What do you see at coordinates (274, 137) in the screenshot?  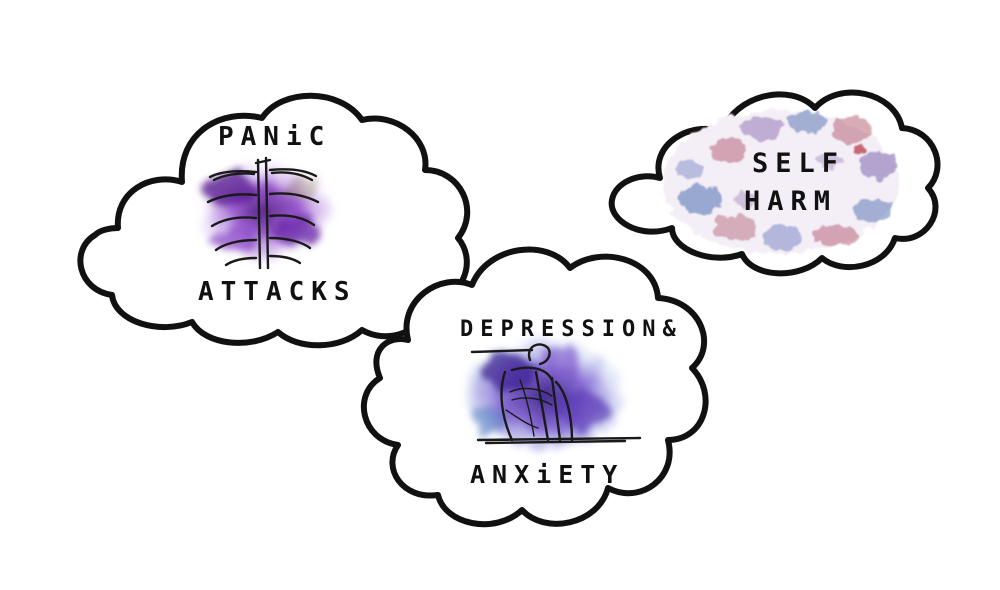 I see `cloud-label-top: PANiC` at bounding box center [274, 137].